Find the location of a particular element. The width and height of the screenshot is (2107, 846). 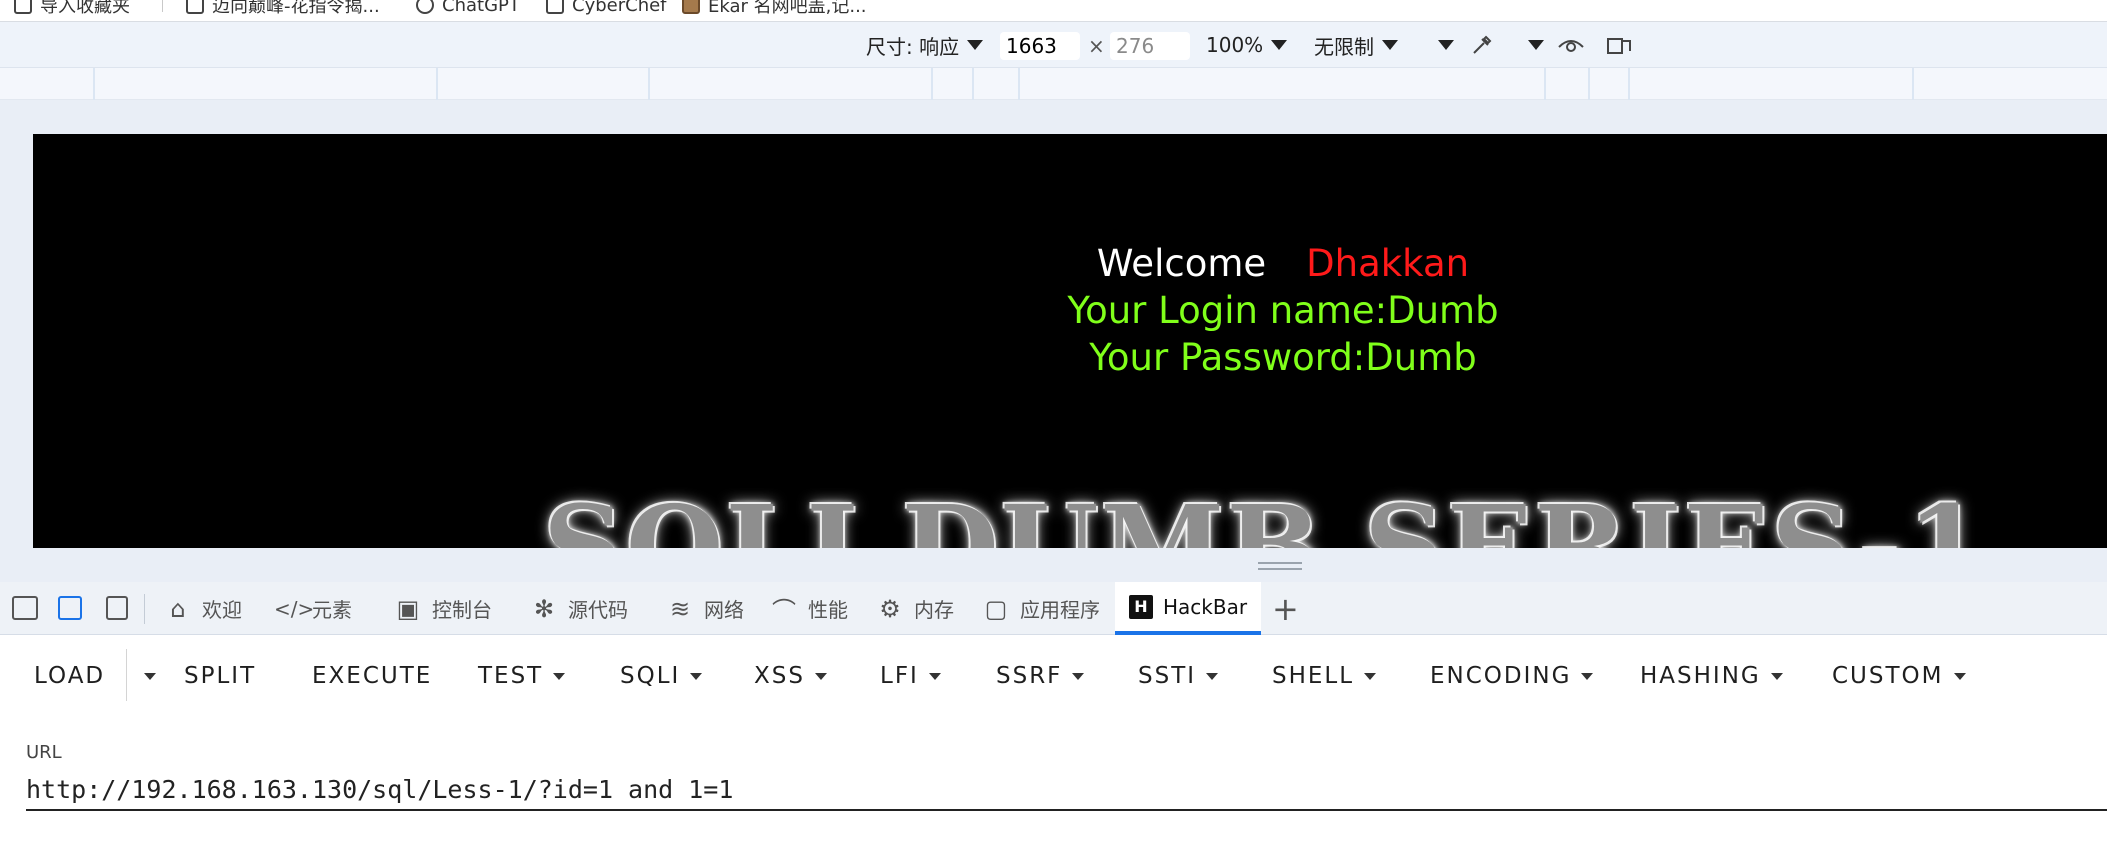

tab-sources: ✻ 源代码 is located at coordinates (579, 608).